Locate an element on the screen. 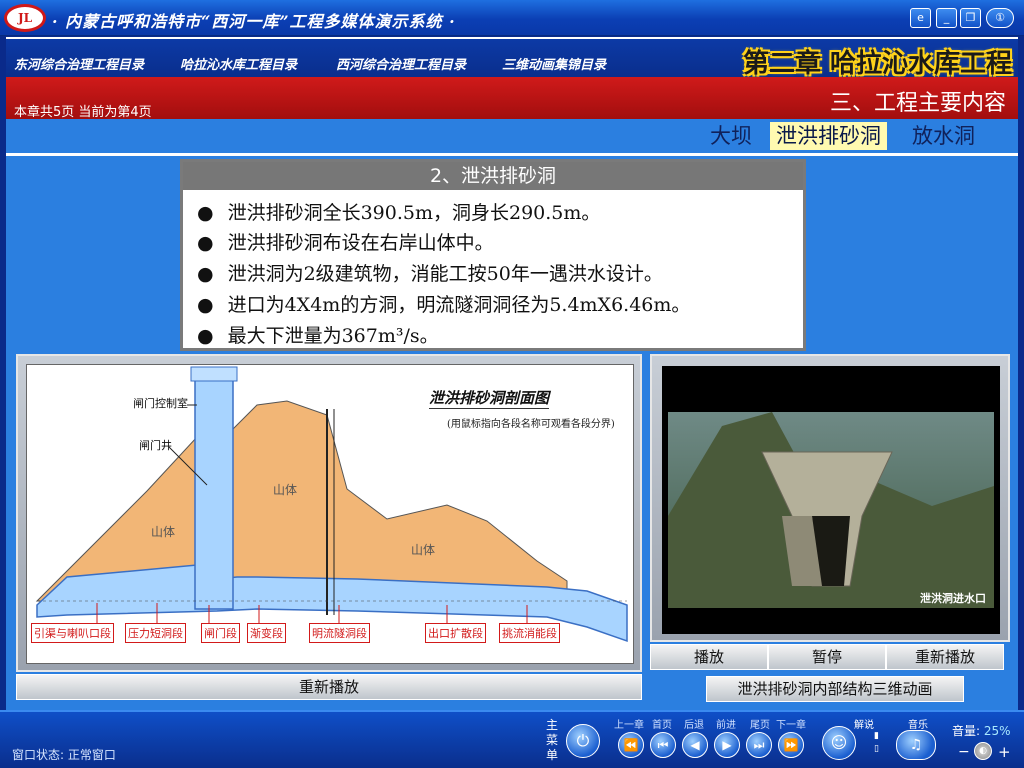 The image size is (1024, 768). replay-button: 重新播放 is located at coordinates (945, 657).